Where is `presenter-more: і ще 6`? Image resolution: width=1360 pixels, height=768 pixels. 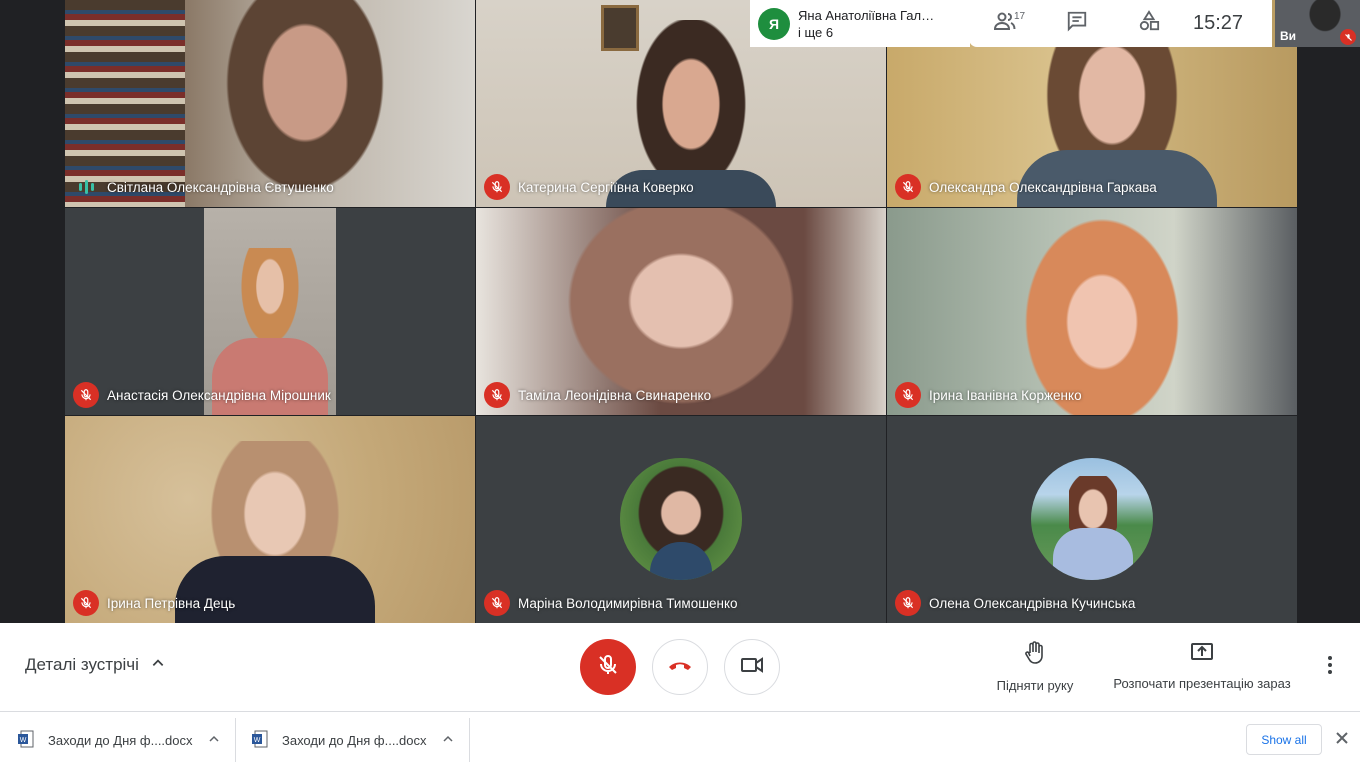 presenter-more: і ще 6 is located at coordinates (816, 32).